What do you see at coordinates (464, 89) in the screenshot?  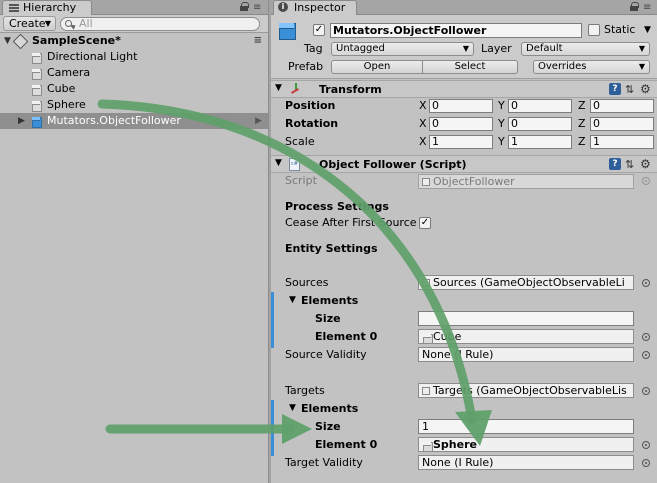 I see `transform-header: ▼ Transform ? ⇅ ⚙` at bounding box center [464, 89].